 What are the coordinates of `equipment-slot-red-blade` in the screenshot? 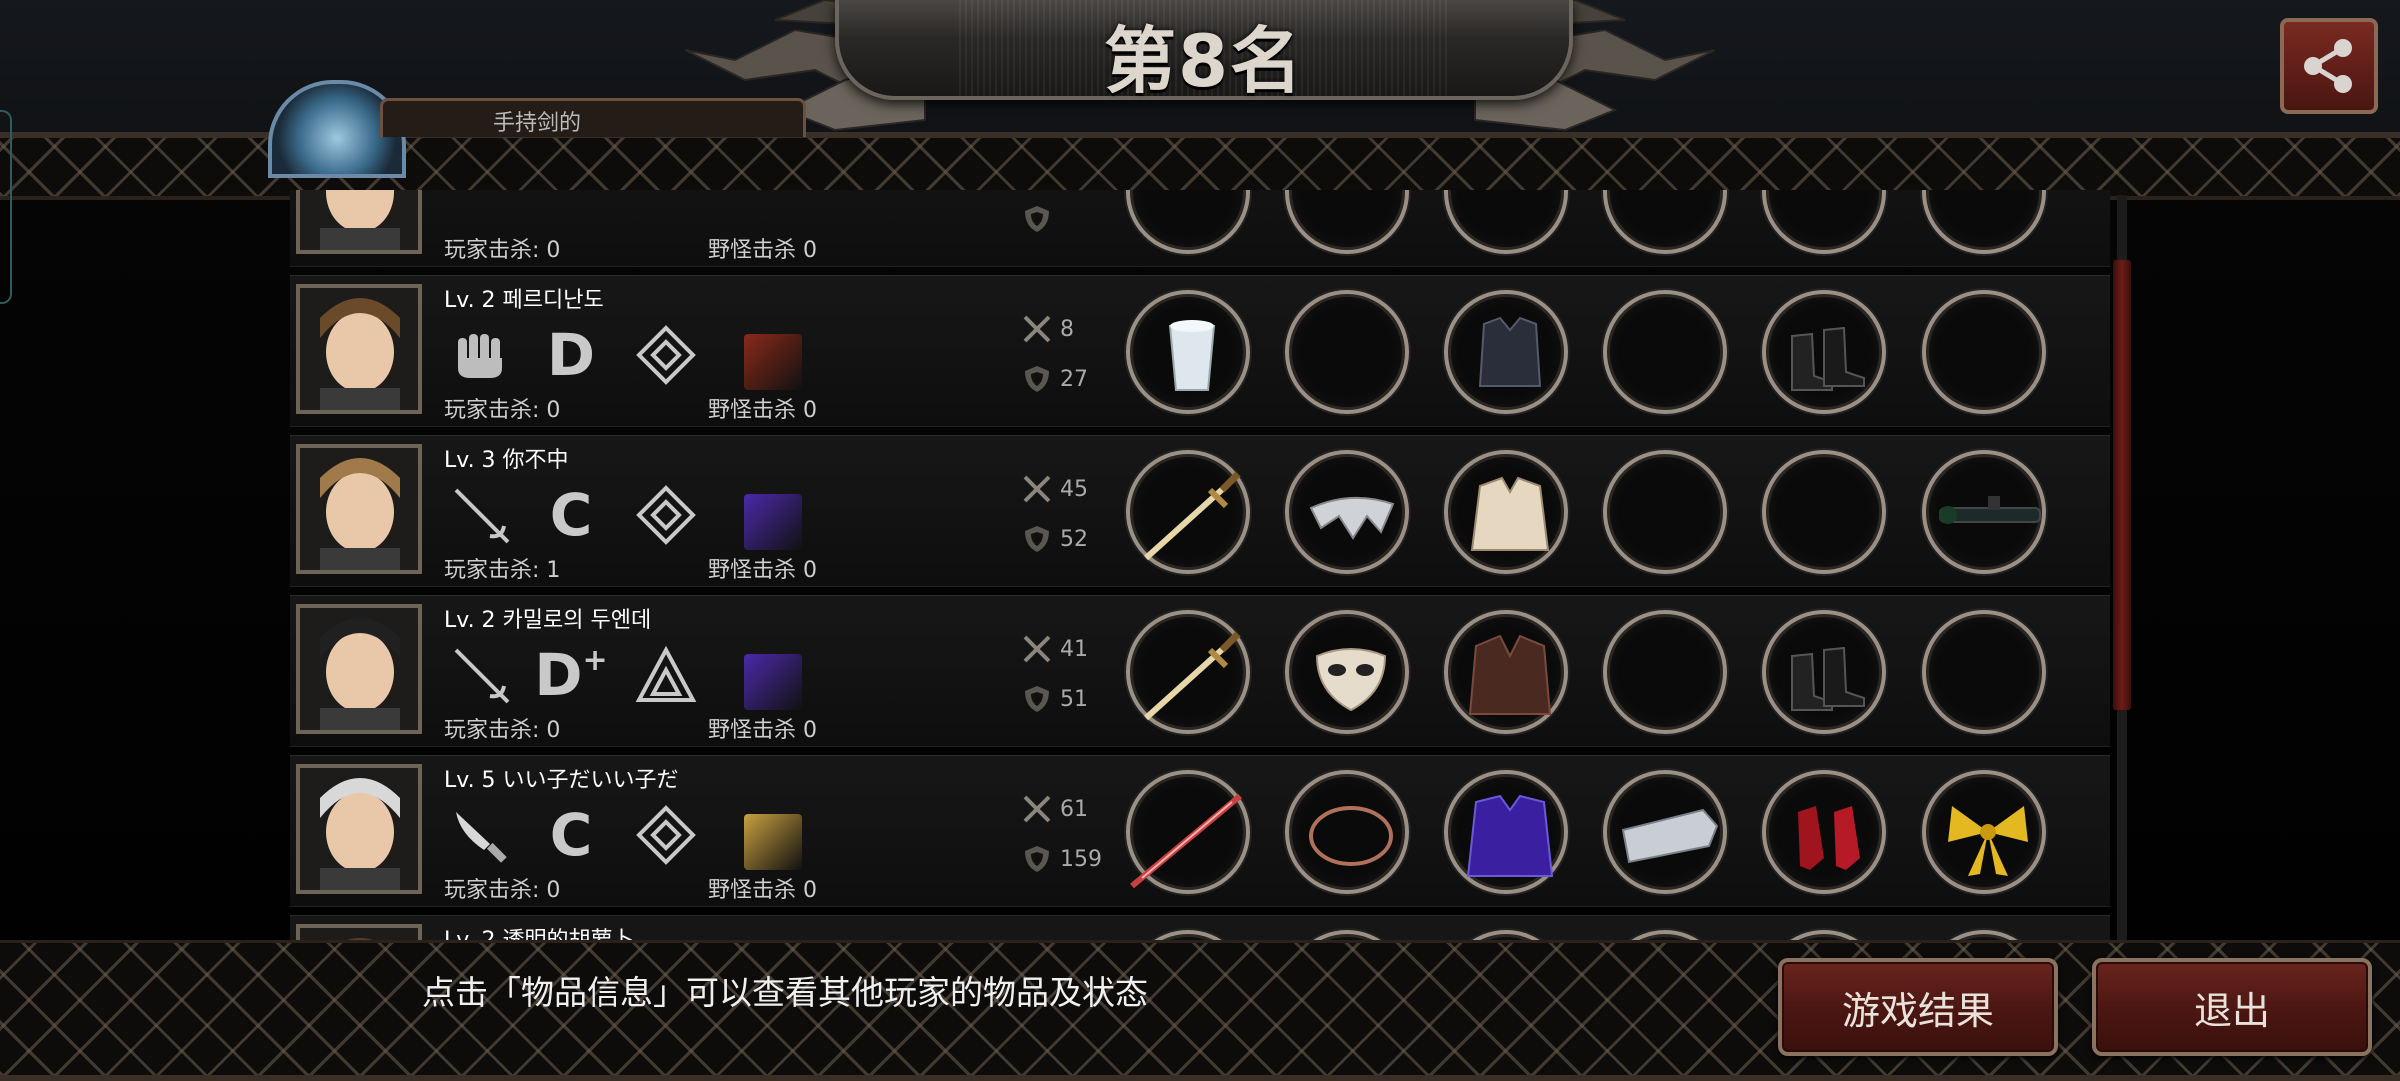 It's located at (1188, 832).